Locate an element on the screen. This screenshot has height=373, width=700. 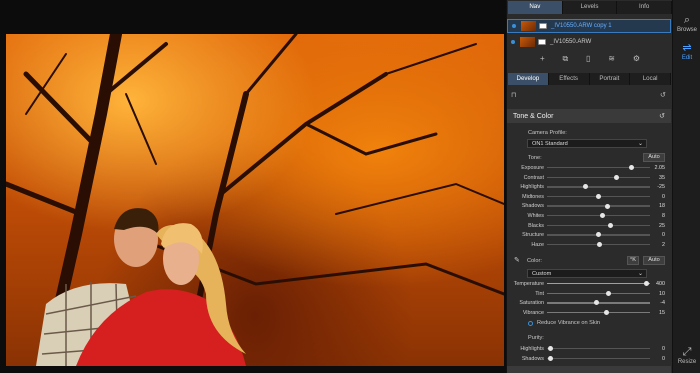
color-auto-button: Auto is located at coordinates (654, 260).